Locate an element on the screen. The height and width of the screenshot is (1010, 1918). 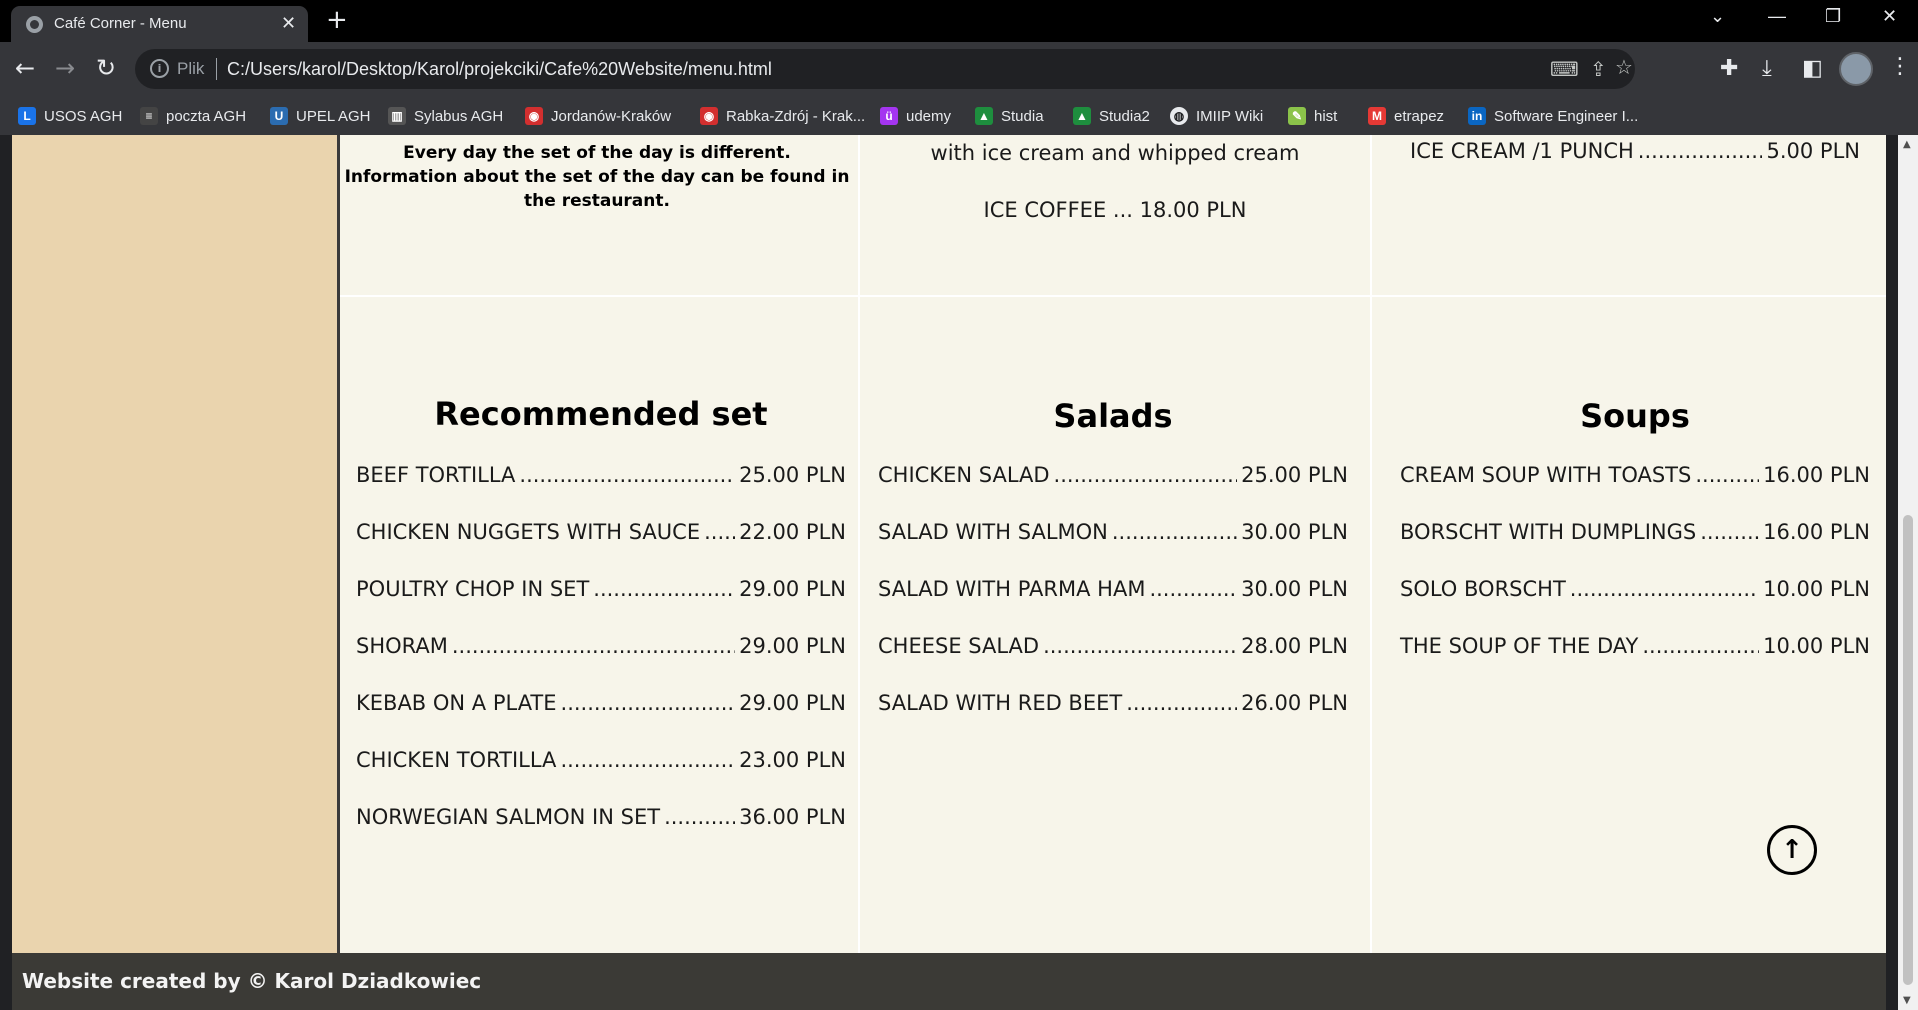
bookmark-label: Jordanów-Kraków is located at coordinates (611, 116).